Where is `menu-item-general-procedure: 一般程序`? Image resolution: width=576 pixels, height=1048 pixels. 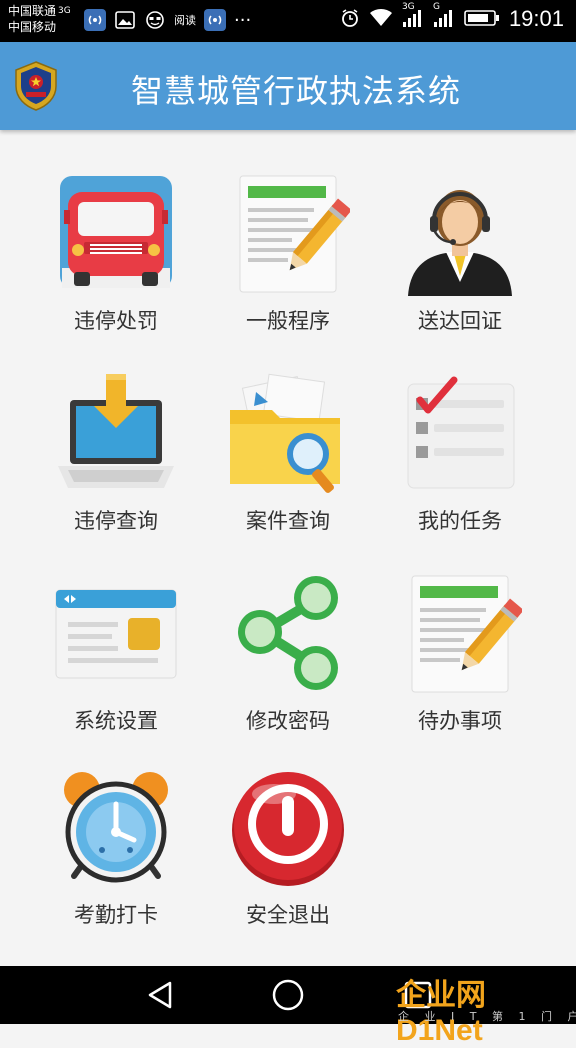
menu-item-general-procedure: 一般程序 is located at coordinates (288, 257).